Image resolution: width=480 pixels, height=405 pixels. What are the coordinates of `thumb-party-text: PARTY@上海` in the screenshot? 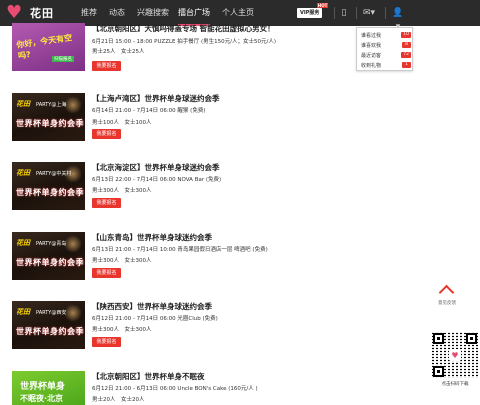 It's located at (51, 105).